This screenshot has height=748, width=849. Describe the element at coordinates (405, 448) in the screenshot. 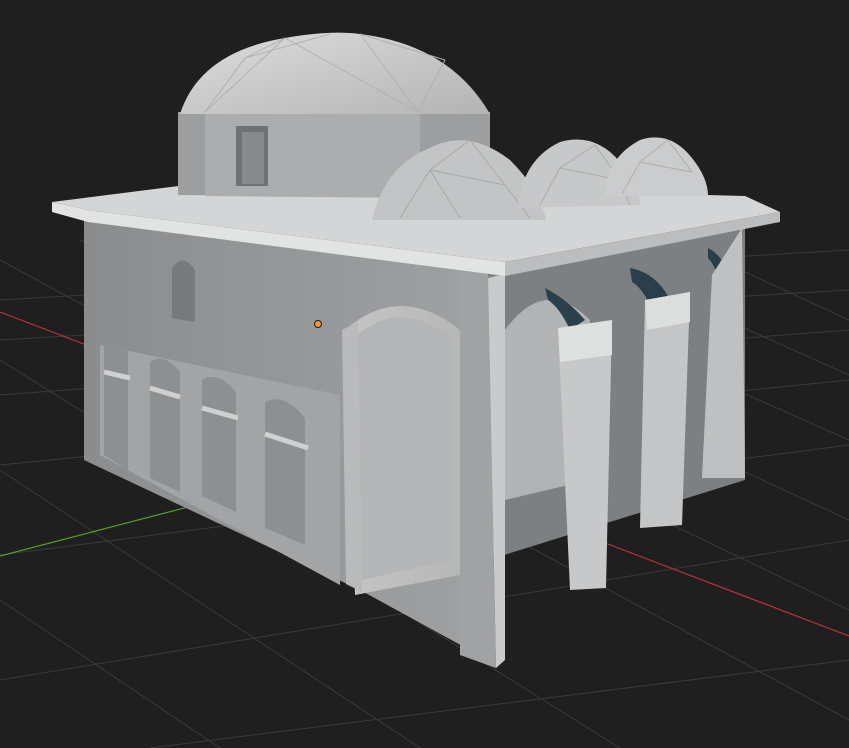

I see `front-arch-inner` at that location.